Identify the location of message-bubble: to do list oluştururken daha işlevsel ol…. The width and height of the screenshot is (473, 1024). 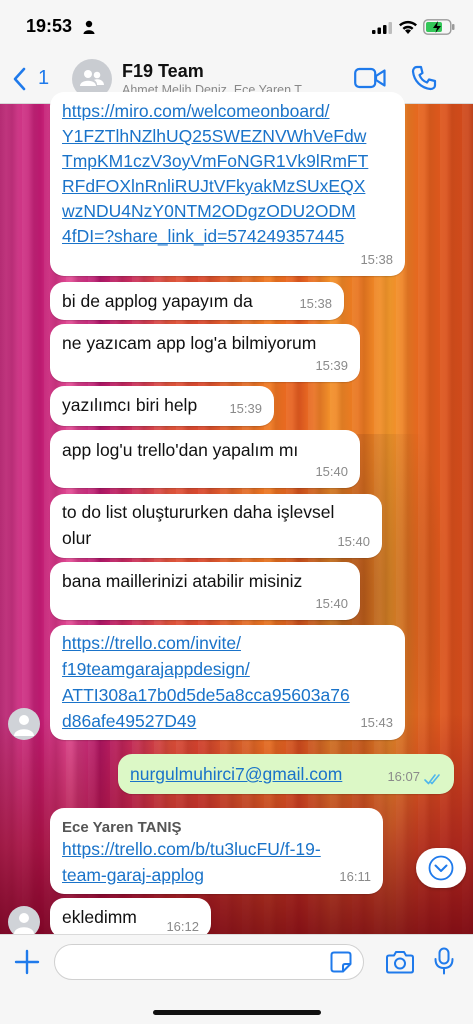
(216, 526).